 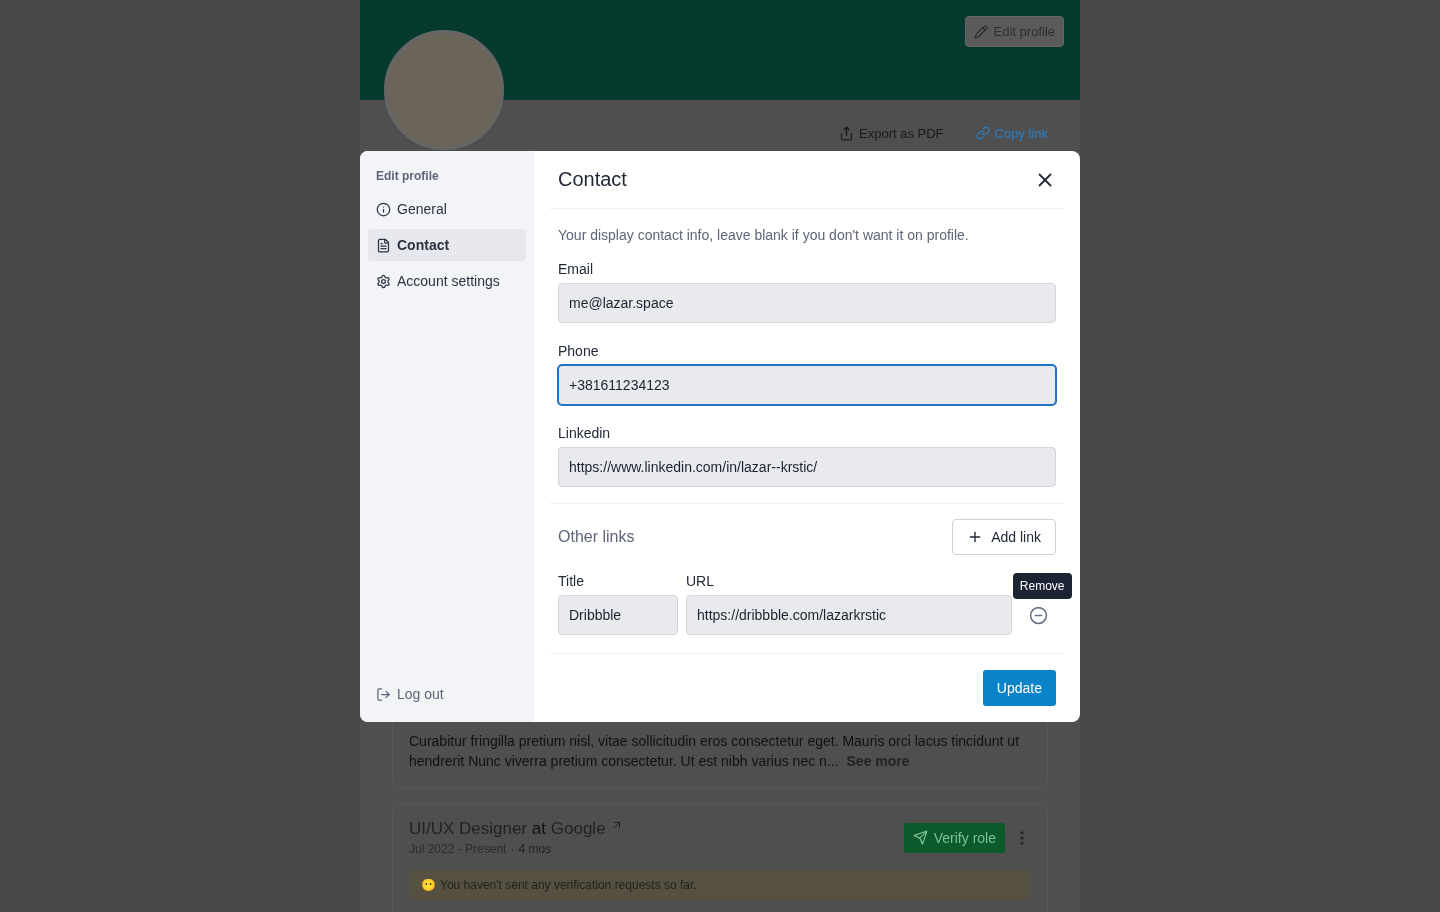 What do you see at coordinates (407, 176) in the screenshot?
I see `sidebar-heading: Edit profile` at bounding box center [407, 176].